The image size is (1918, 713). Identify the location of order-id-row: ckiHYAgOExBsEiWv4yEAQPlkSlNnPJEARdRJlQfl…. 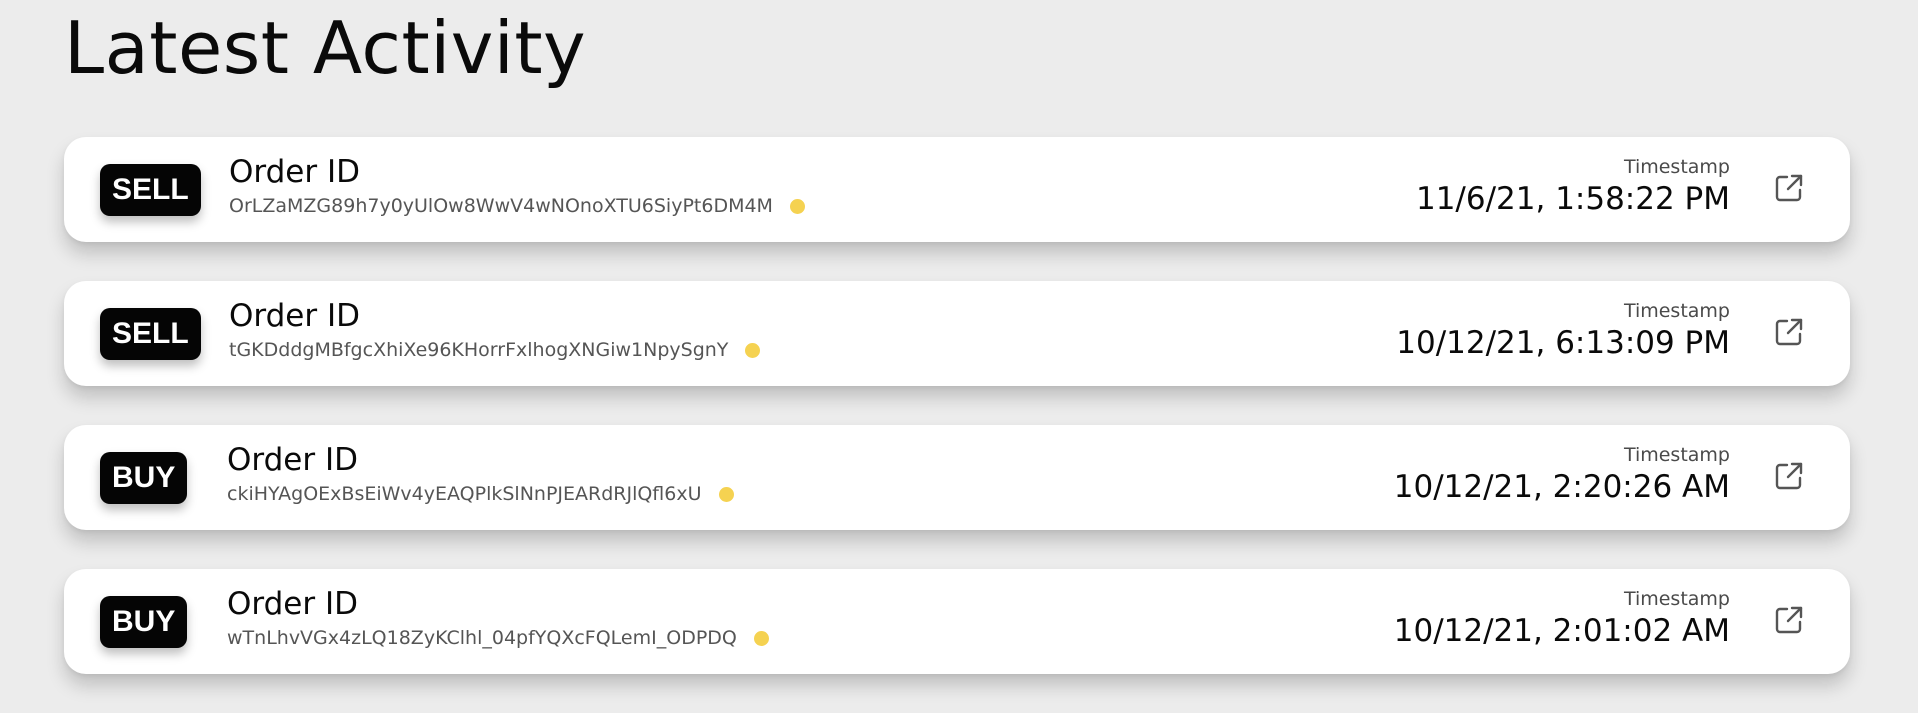
(480, 494).